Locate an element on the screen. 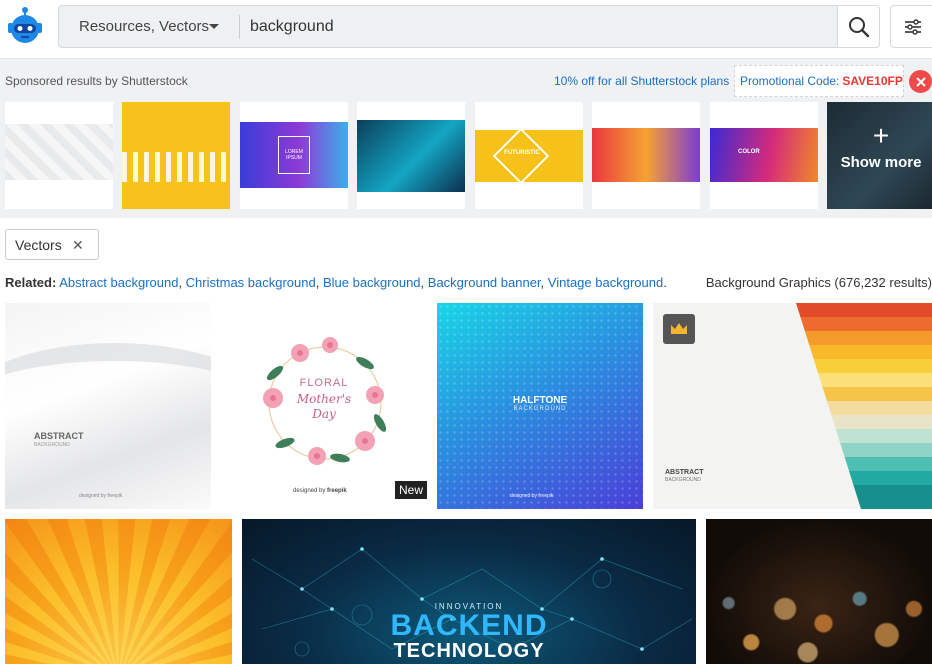 This screenshot has width=932, height=664. card-title: BACKEND is located at coordinates (469, 625).